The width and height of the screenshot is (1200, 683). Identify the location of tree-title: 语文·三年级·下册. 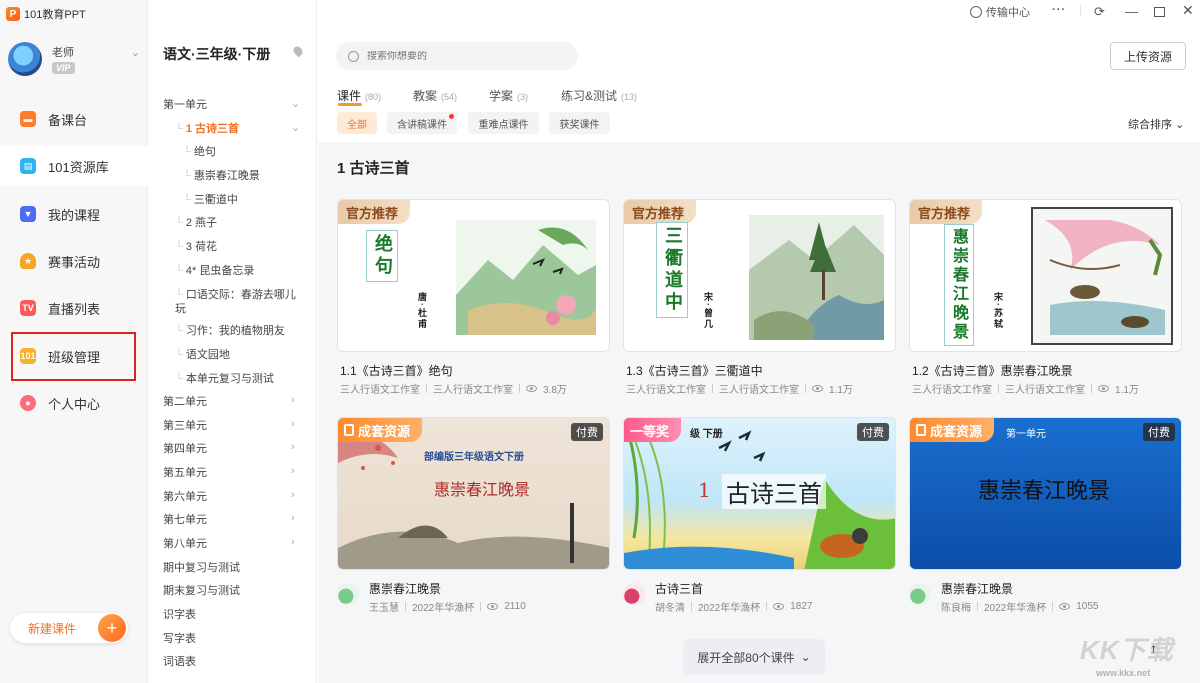
(216, 54).